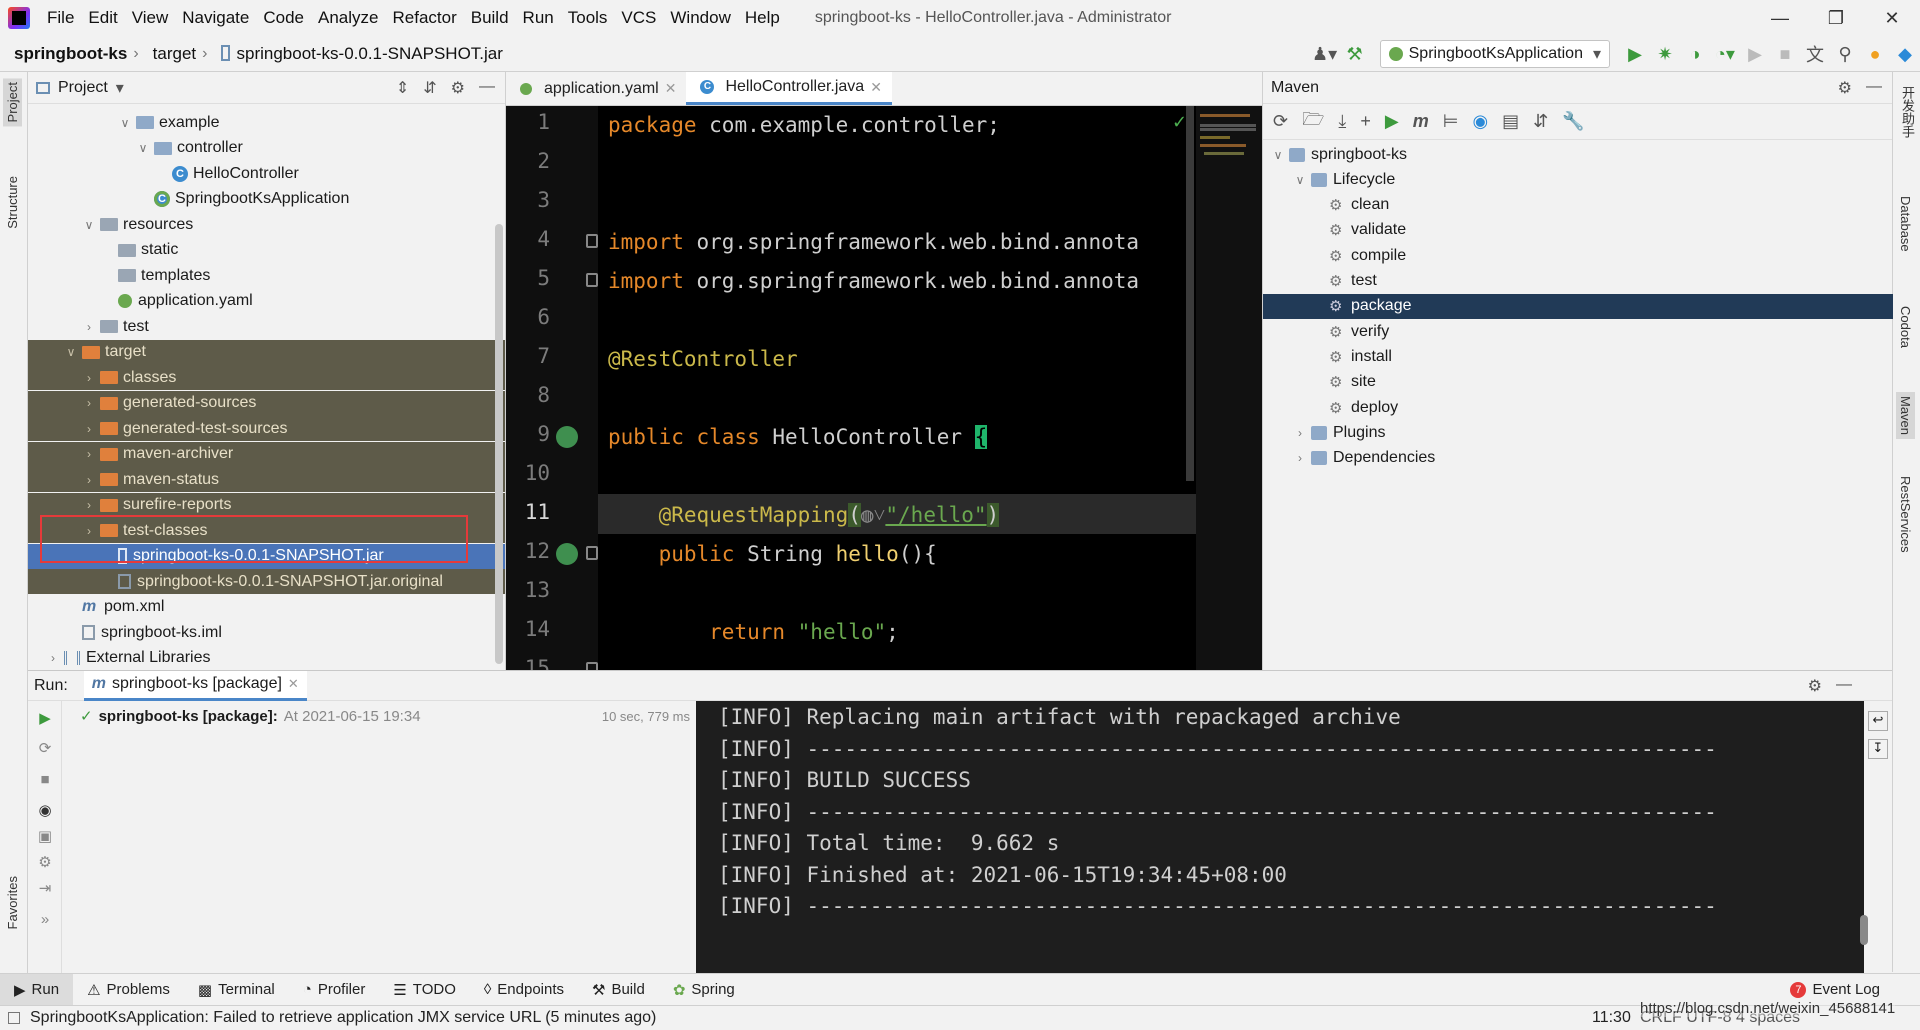 Image resolution: width=1920 pixels, height=1030 pixels. I want to click on search-icon: ⚲, so click(1845, 54).